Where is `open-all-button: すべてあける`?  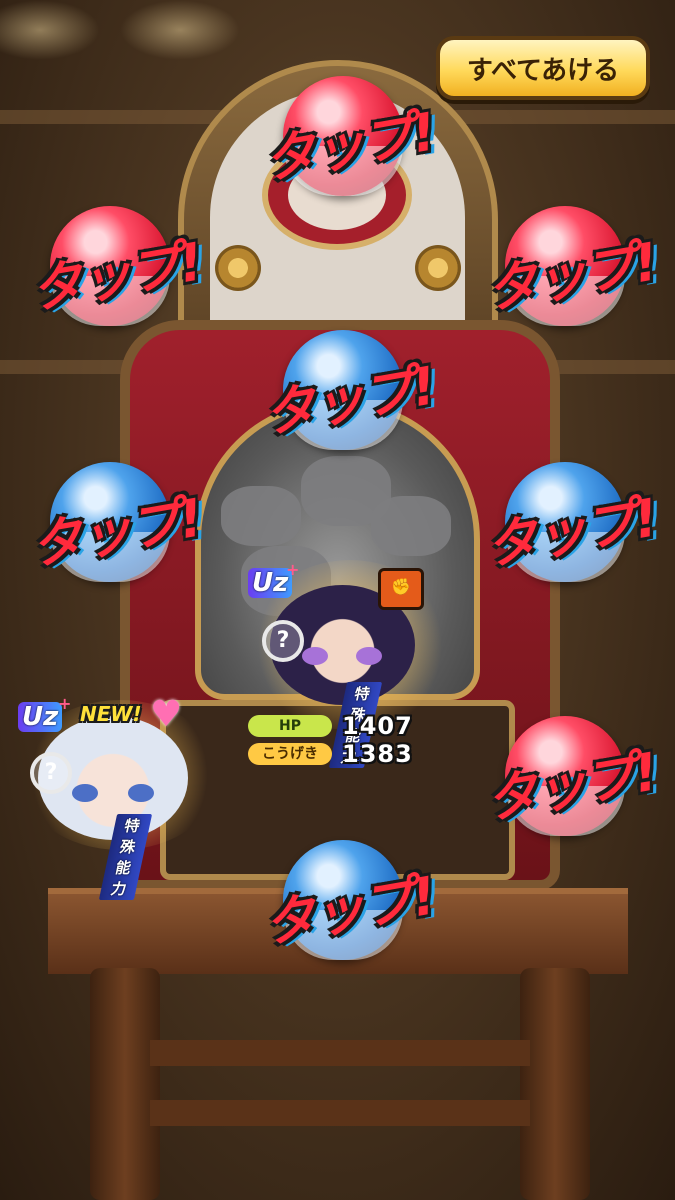 open-all-button: すべてあける is located at coordinates (543, 68).